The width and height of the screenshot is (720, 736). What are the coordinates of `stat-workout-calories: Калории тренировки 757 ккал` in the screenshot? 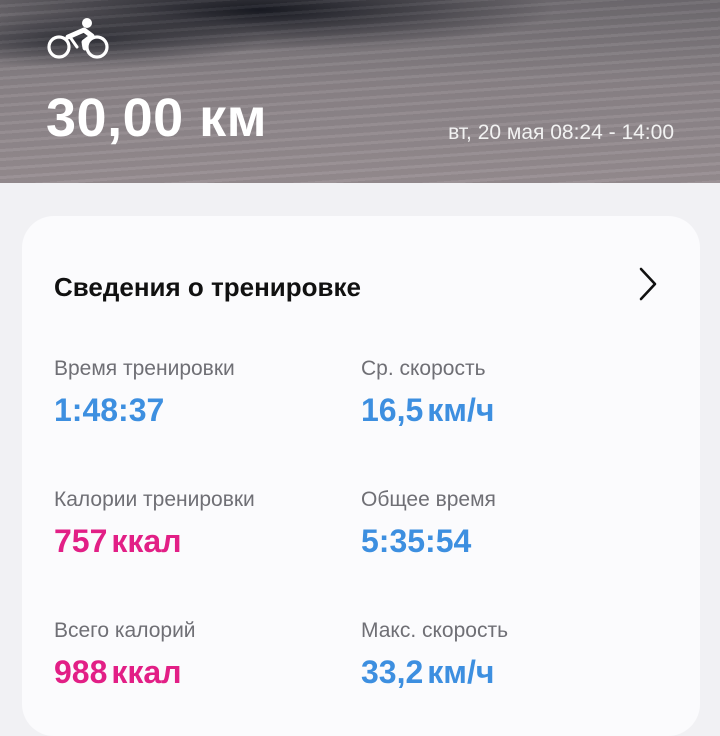 It's located at (154, 524).